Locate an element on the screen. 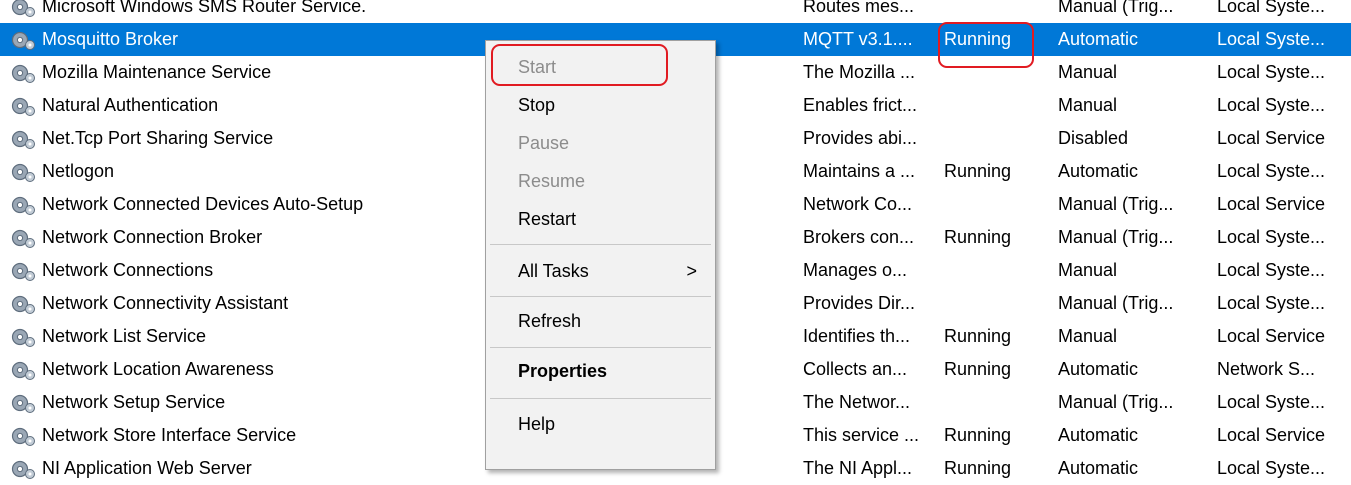  service-name: Mozilla Maintenance Service is located at coordinates (157, 72).